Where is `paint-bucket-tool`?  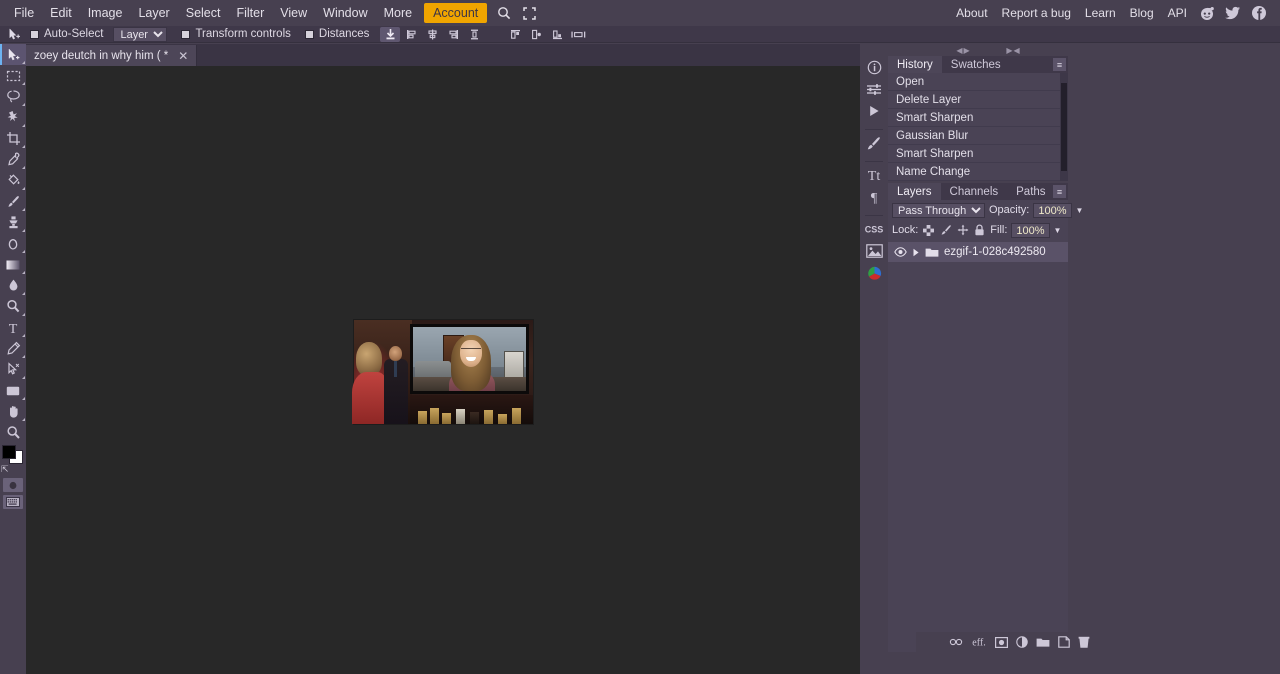
paint-bucket-tool is located at coordinates (13, 180).